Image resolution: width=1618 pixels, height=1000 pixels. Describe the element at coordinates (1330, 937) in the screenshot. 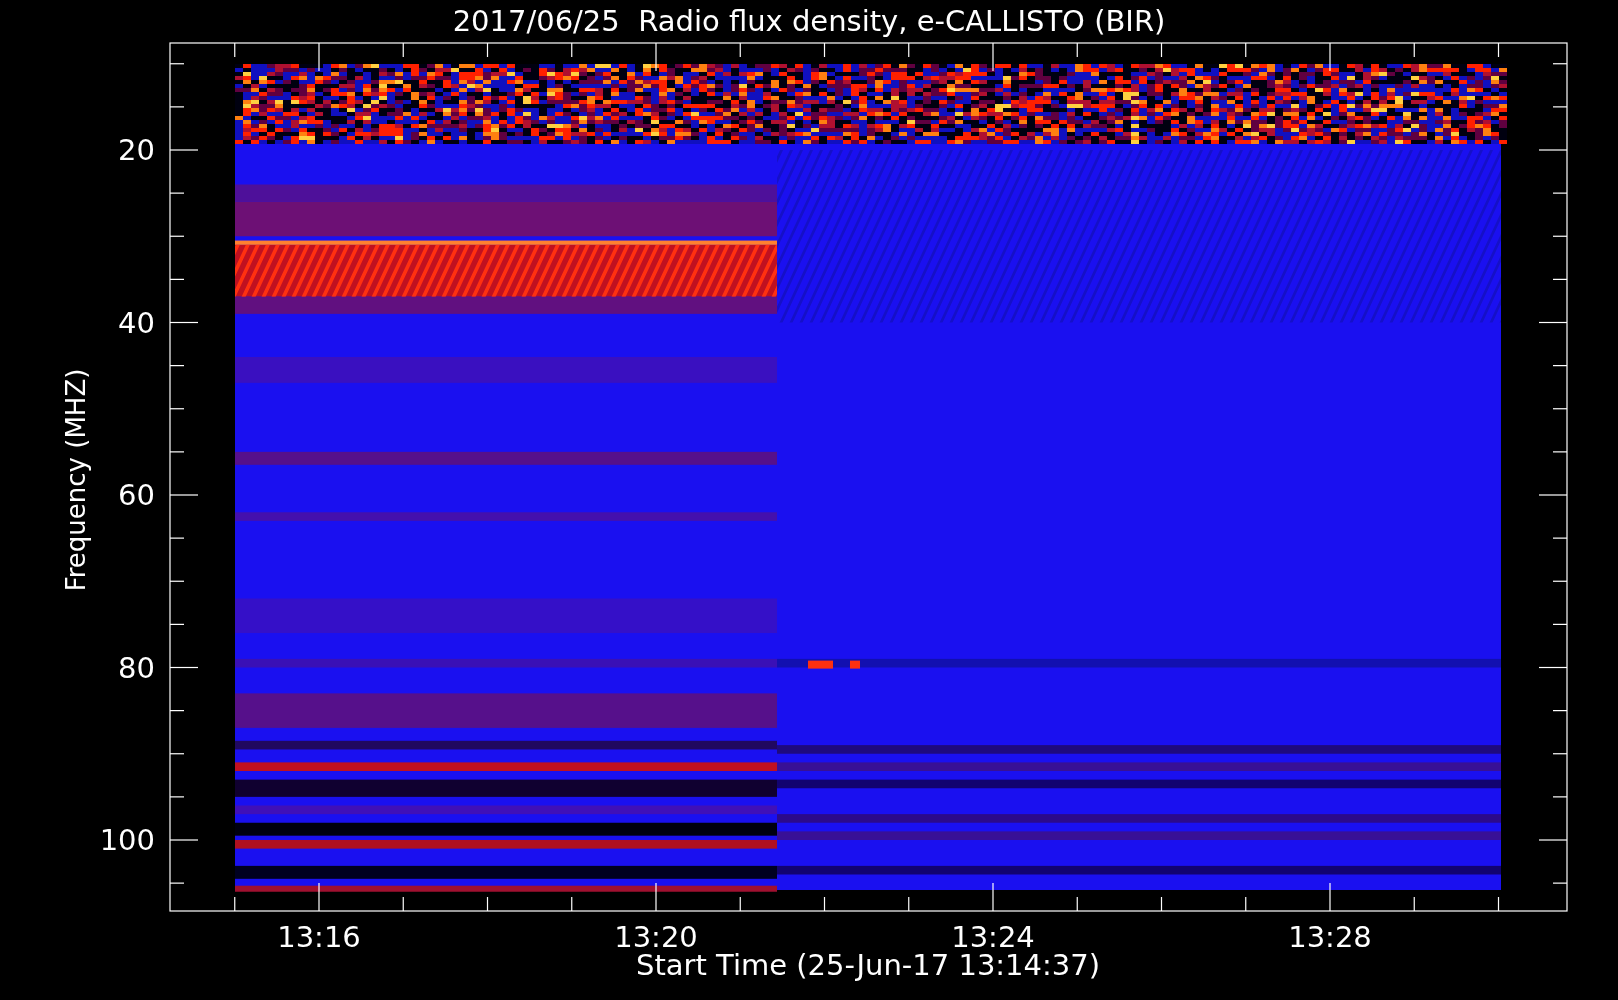

I see `tick-label: 13:28` at that location.